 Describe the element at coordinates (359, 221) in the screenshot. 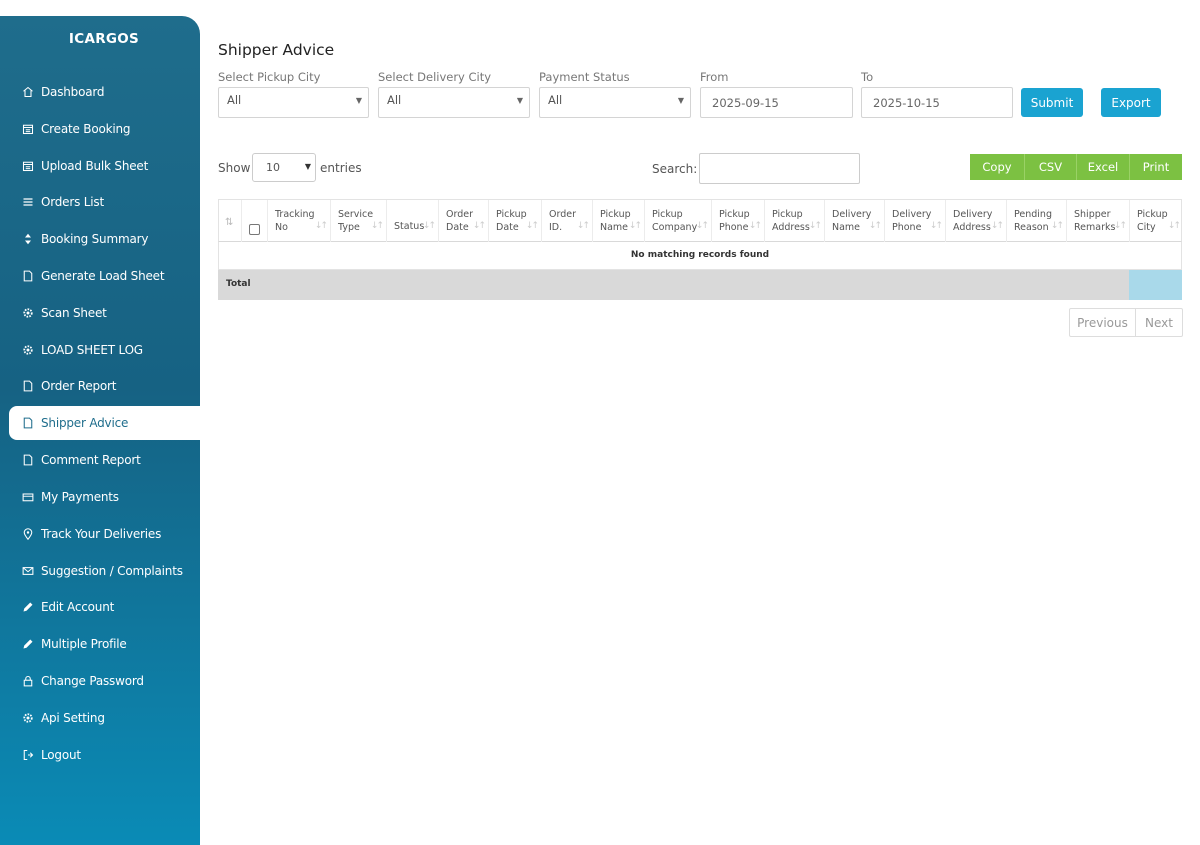

I see `column-header-service-type: Service Type ↓↑` at that location.